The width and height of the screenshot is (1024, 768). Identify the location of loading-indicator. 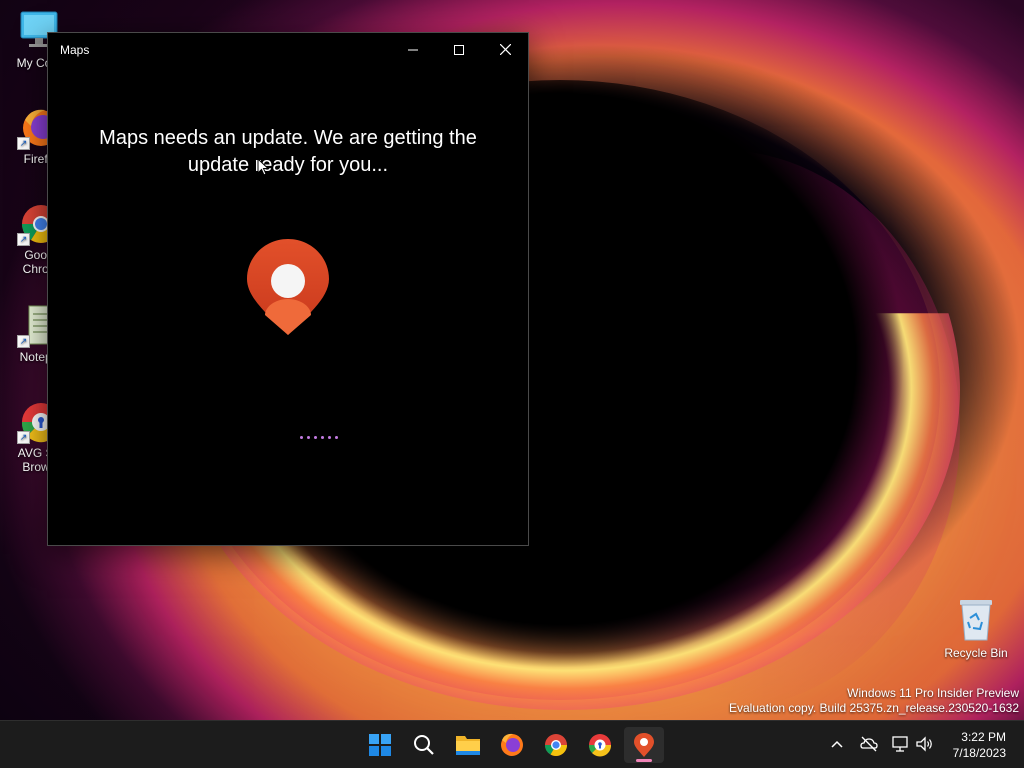
(320, 439).